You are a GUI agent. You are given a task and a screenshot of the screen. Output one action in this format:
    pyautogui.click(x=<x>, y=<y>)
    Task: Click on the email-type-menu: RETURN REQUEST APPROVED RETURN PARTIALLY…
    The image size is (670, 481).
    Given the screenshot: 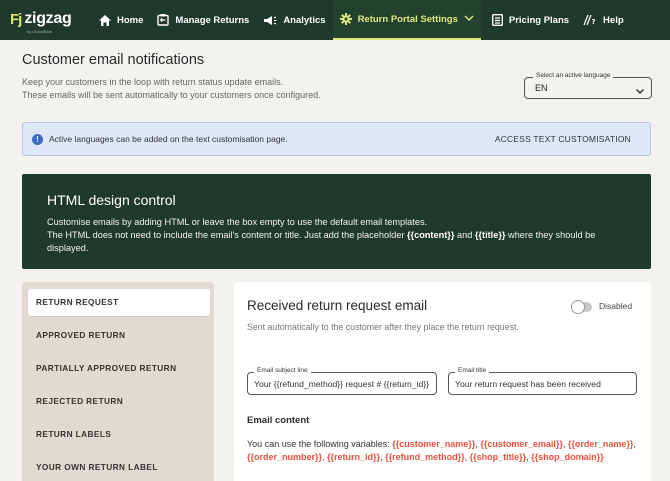 What is the action you would take?
    pyautogui.click(x=118, y=381)
    